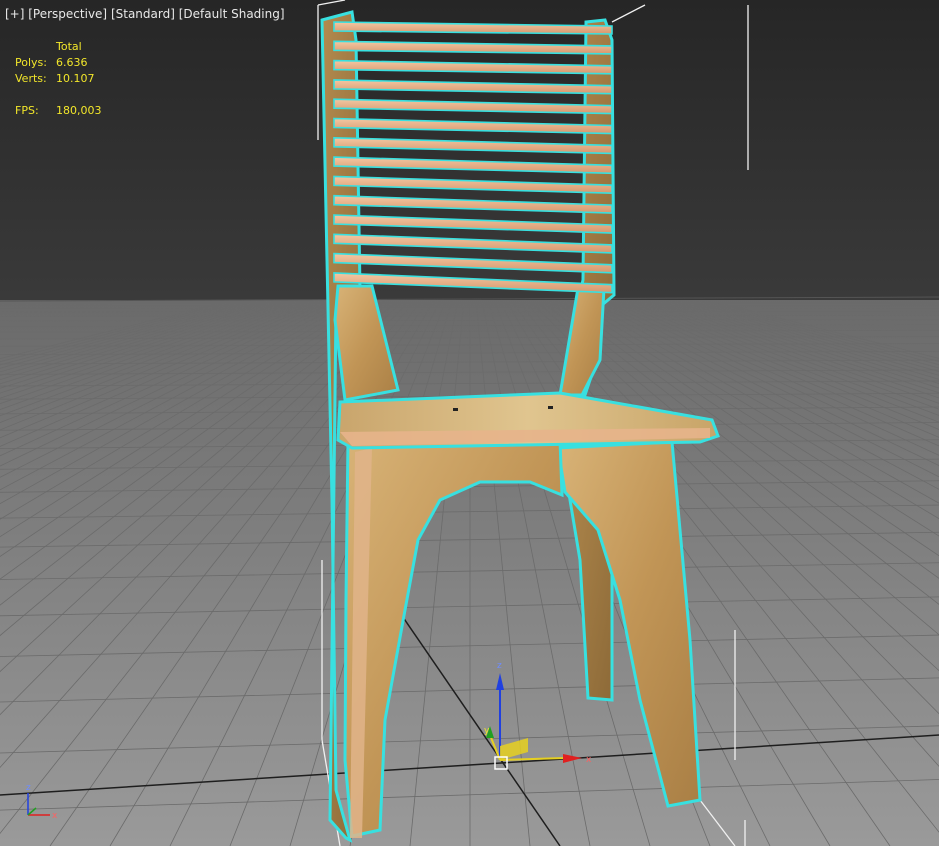  Describe the element at coordinates (75, 78) in the screenshot. I see `stats-verts-value: 10.107` at that location.